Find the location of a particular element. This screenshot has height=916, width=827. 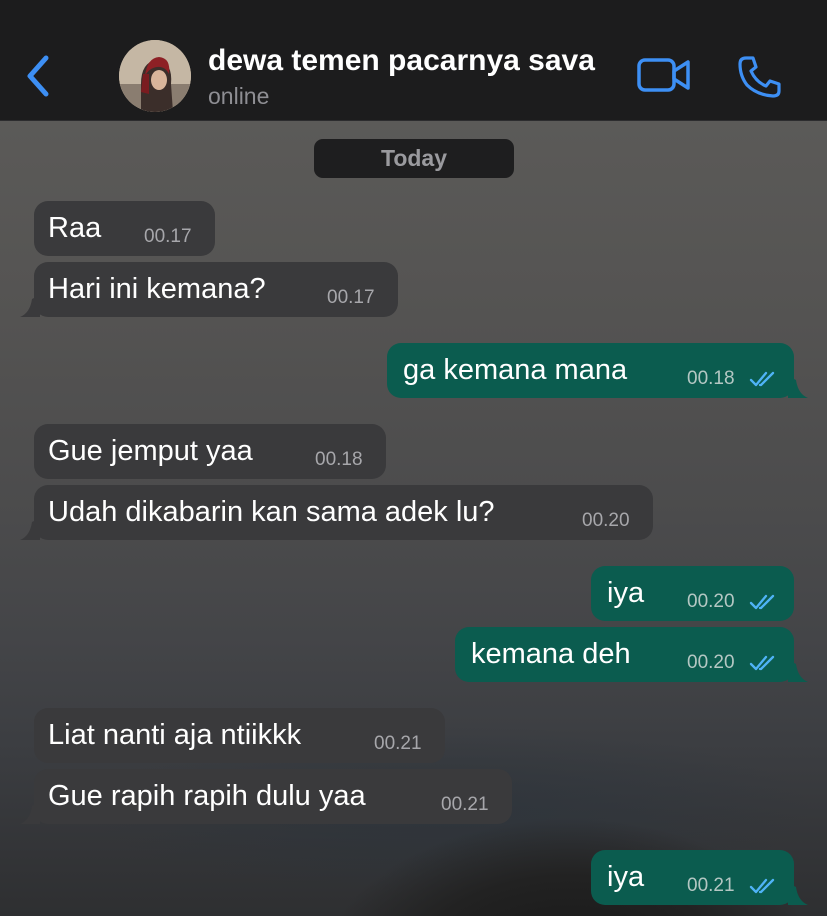

video-camera-icon is located at coordinates (663, 75).